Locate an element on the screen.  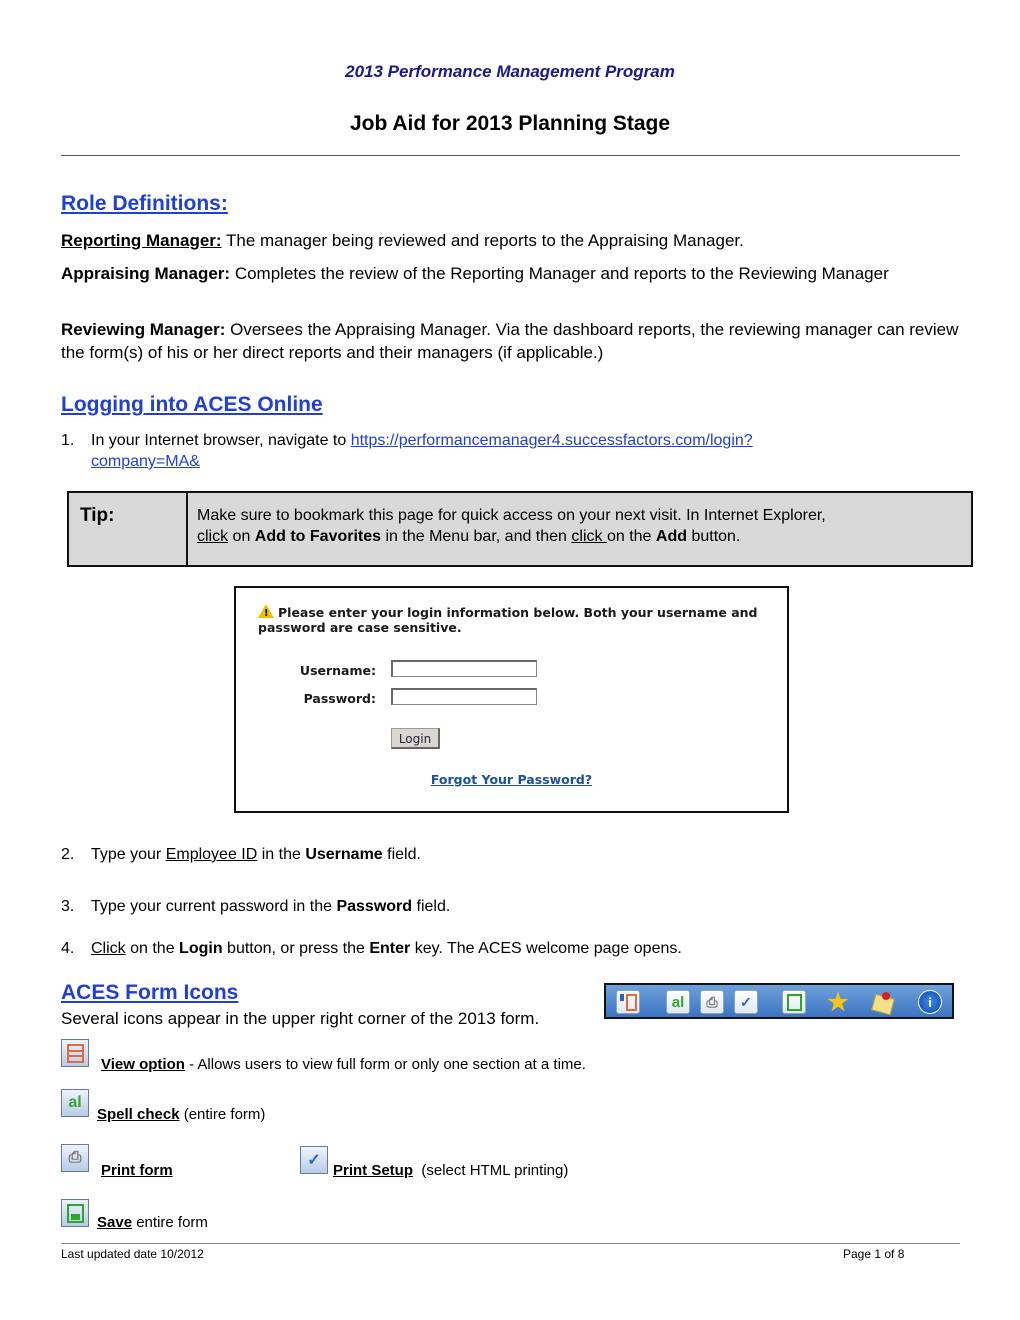
password-input is located at coordinates (464, 696).